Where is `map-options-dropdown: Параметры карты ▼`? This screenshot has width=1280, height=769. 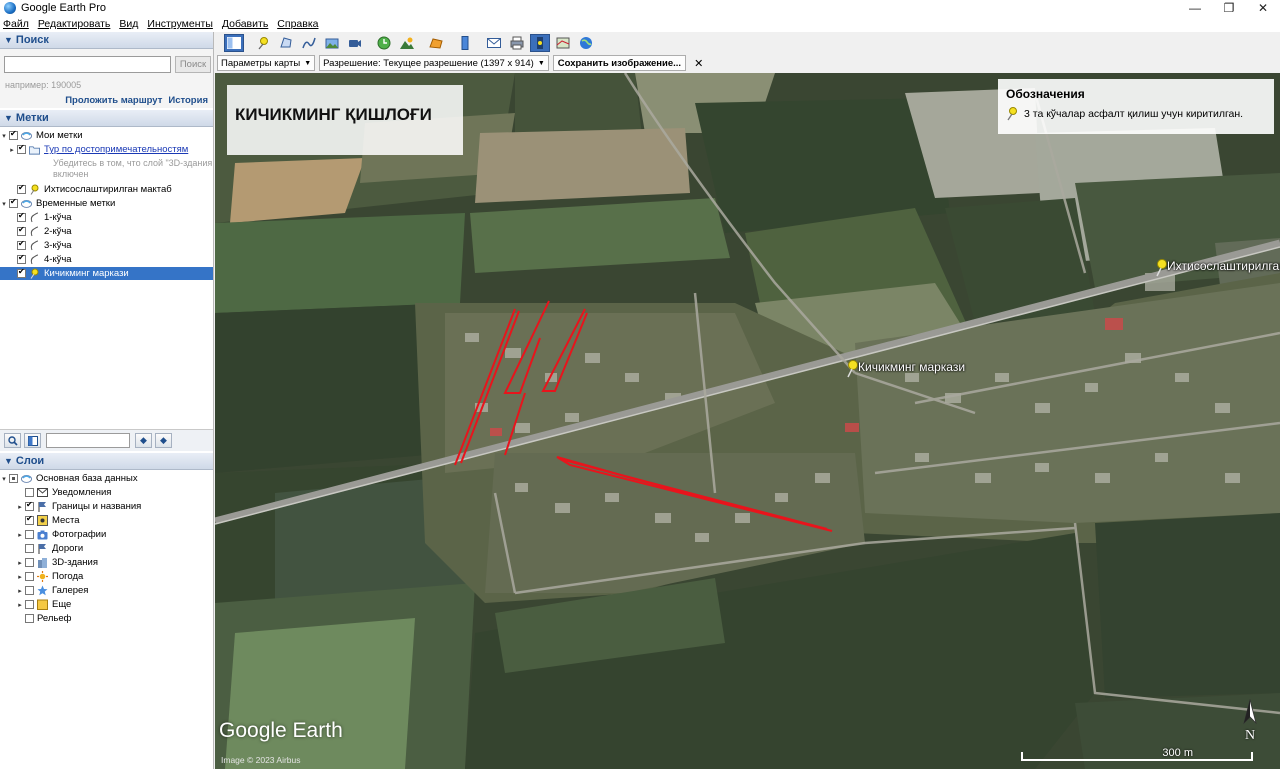
map-options-dropdown: Параметры карты ▼ is located at coordinates (266, 63).